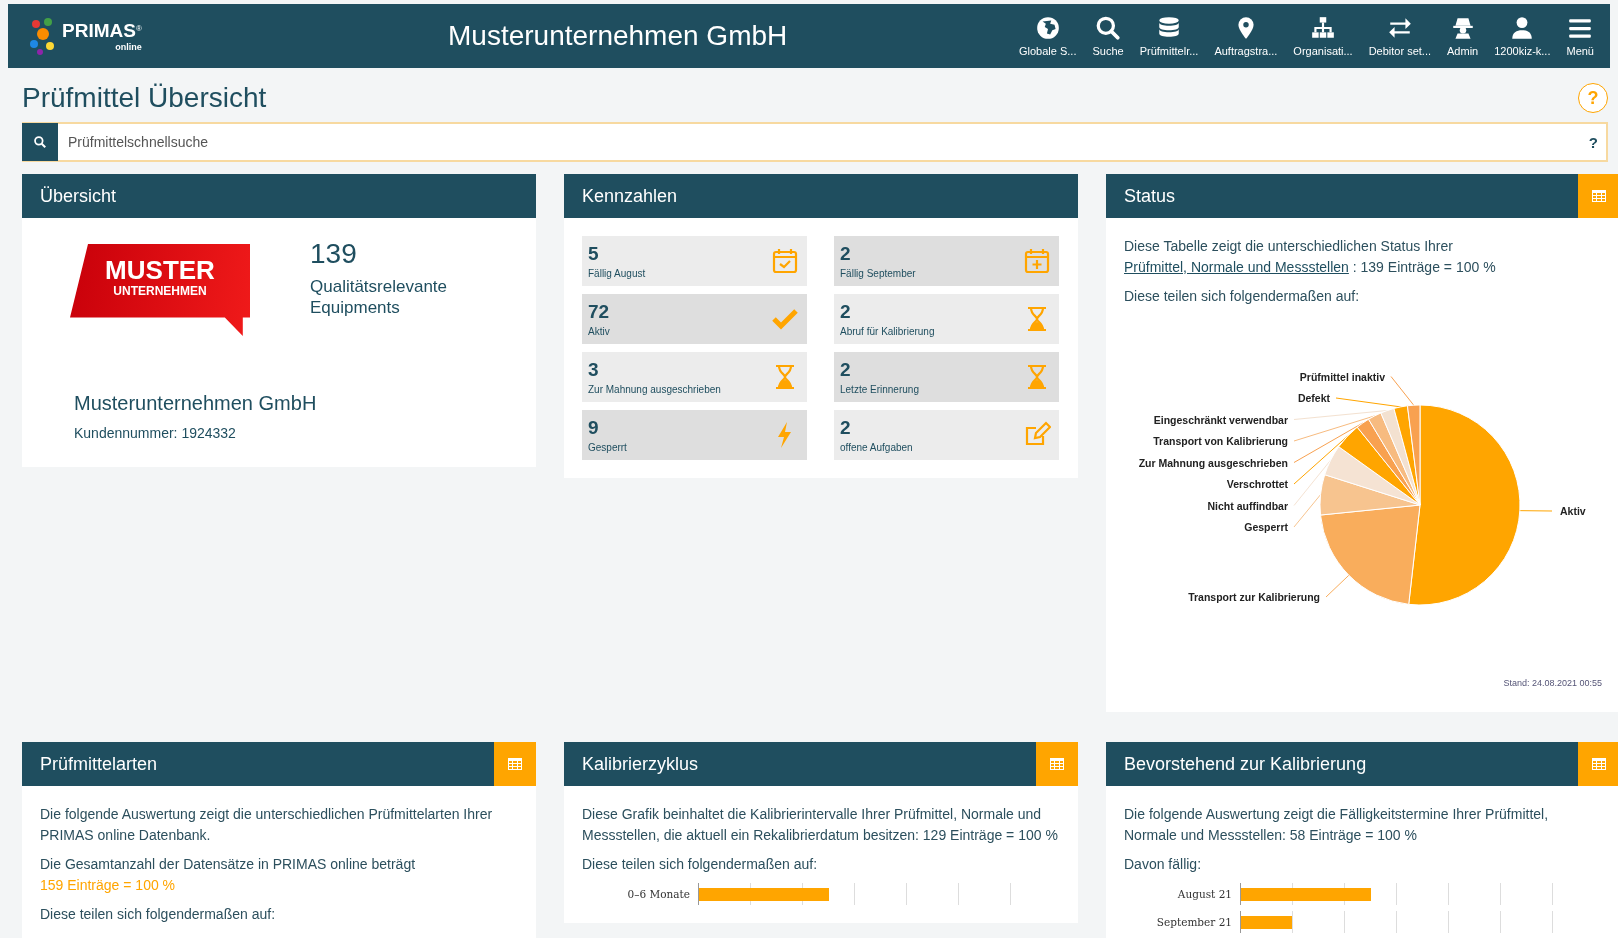 The width and height of the screenshot is (1618, 938). What do you see at coordinates (1463, 36) in the screenshot?
I see `nav-item: Admin` at bounding box center [1463, 36].